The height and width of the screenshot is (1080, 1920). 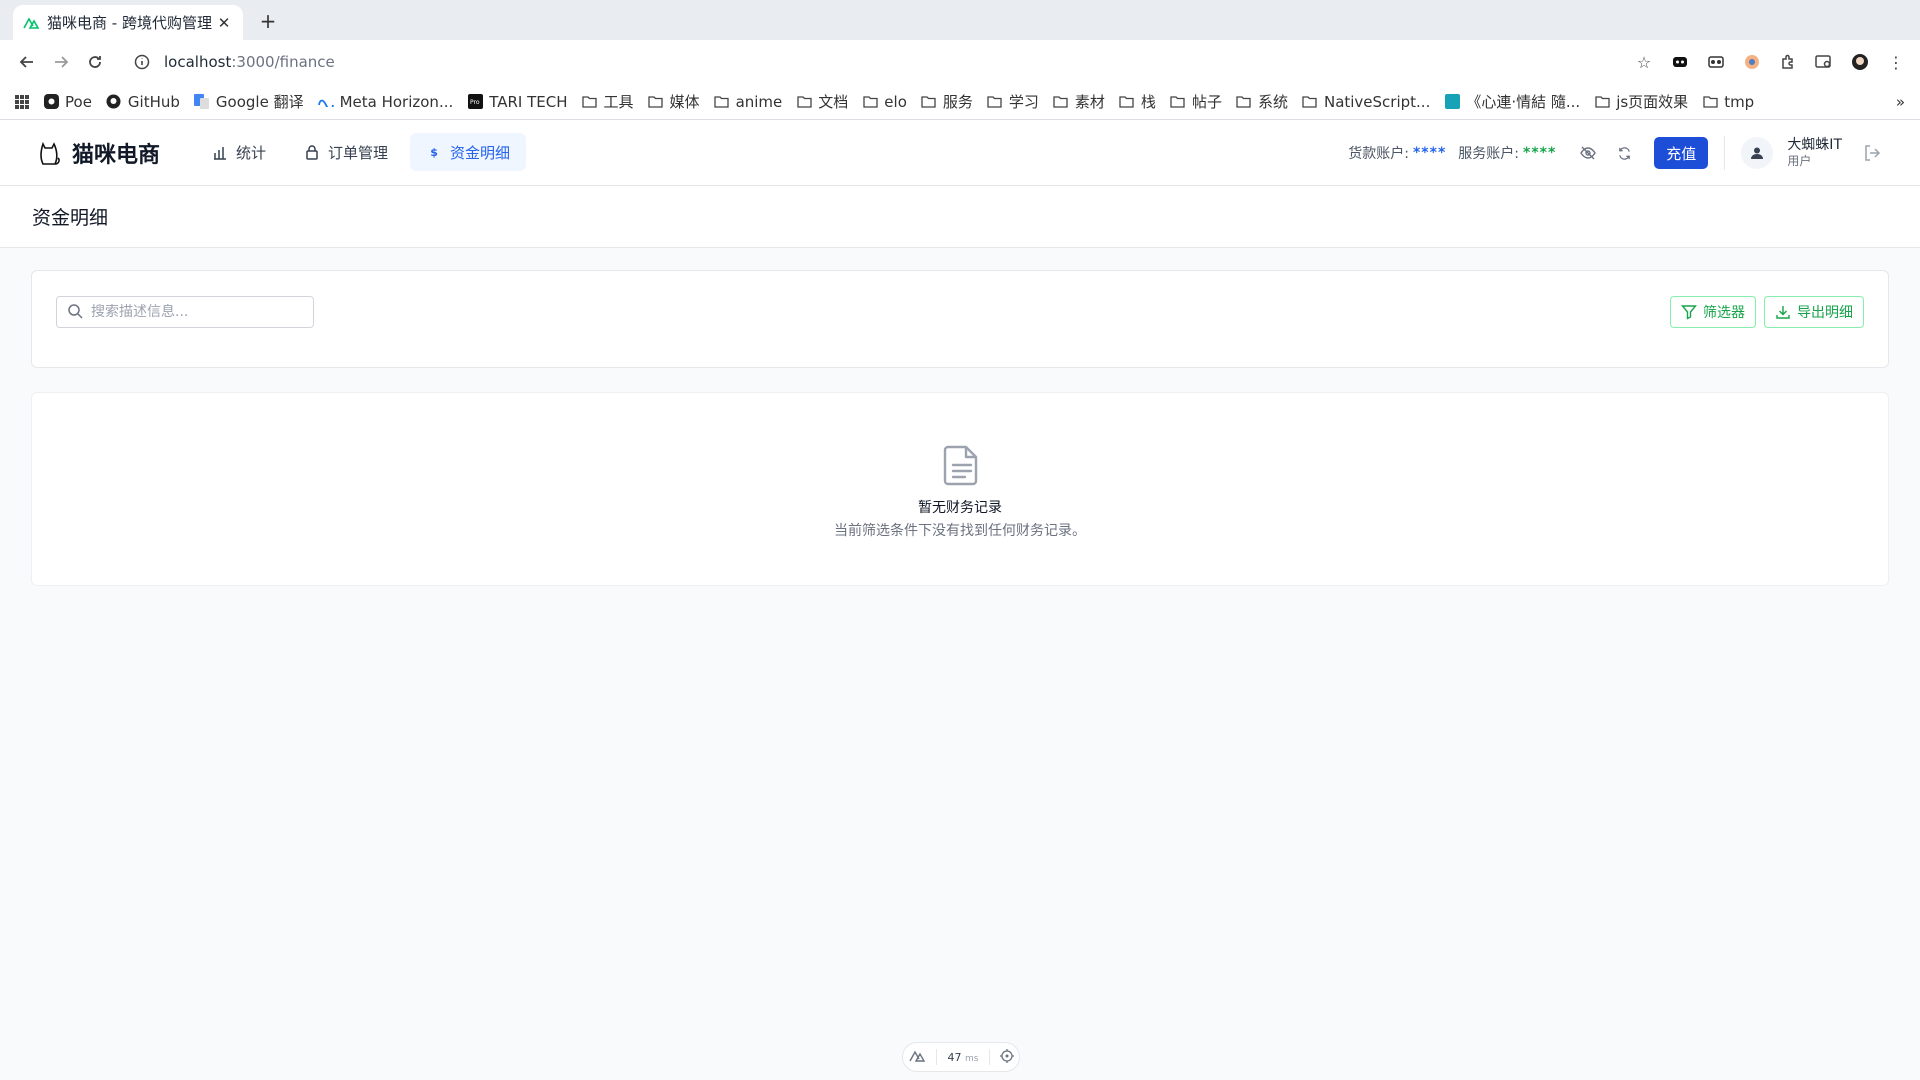 I want to click on reload-icon, so click(x=95, y=62).